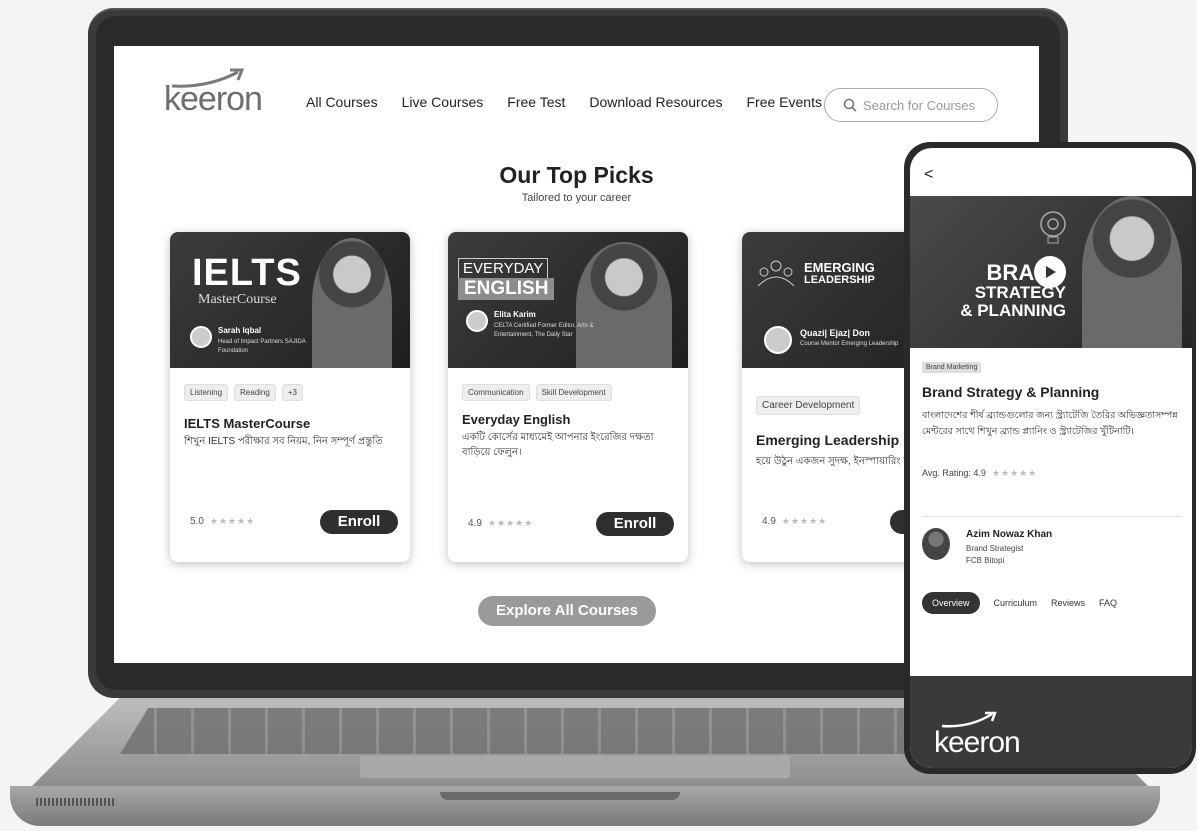 This screenshot has height=831, width=1197. What do you see at coordinates (240, 330) in the screenshot?
I see `mentor-name: Sarah Iqbal` at bounding box center [240, 330].